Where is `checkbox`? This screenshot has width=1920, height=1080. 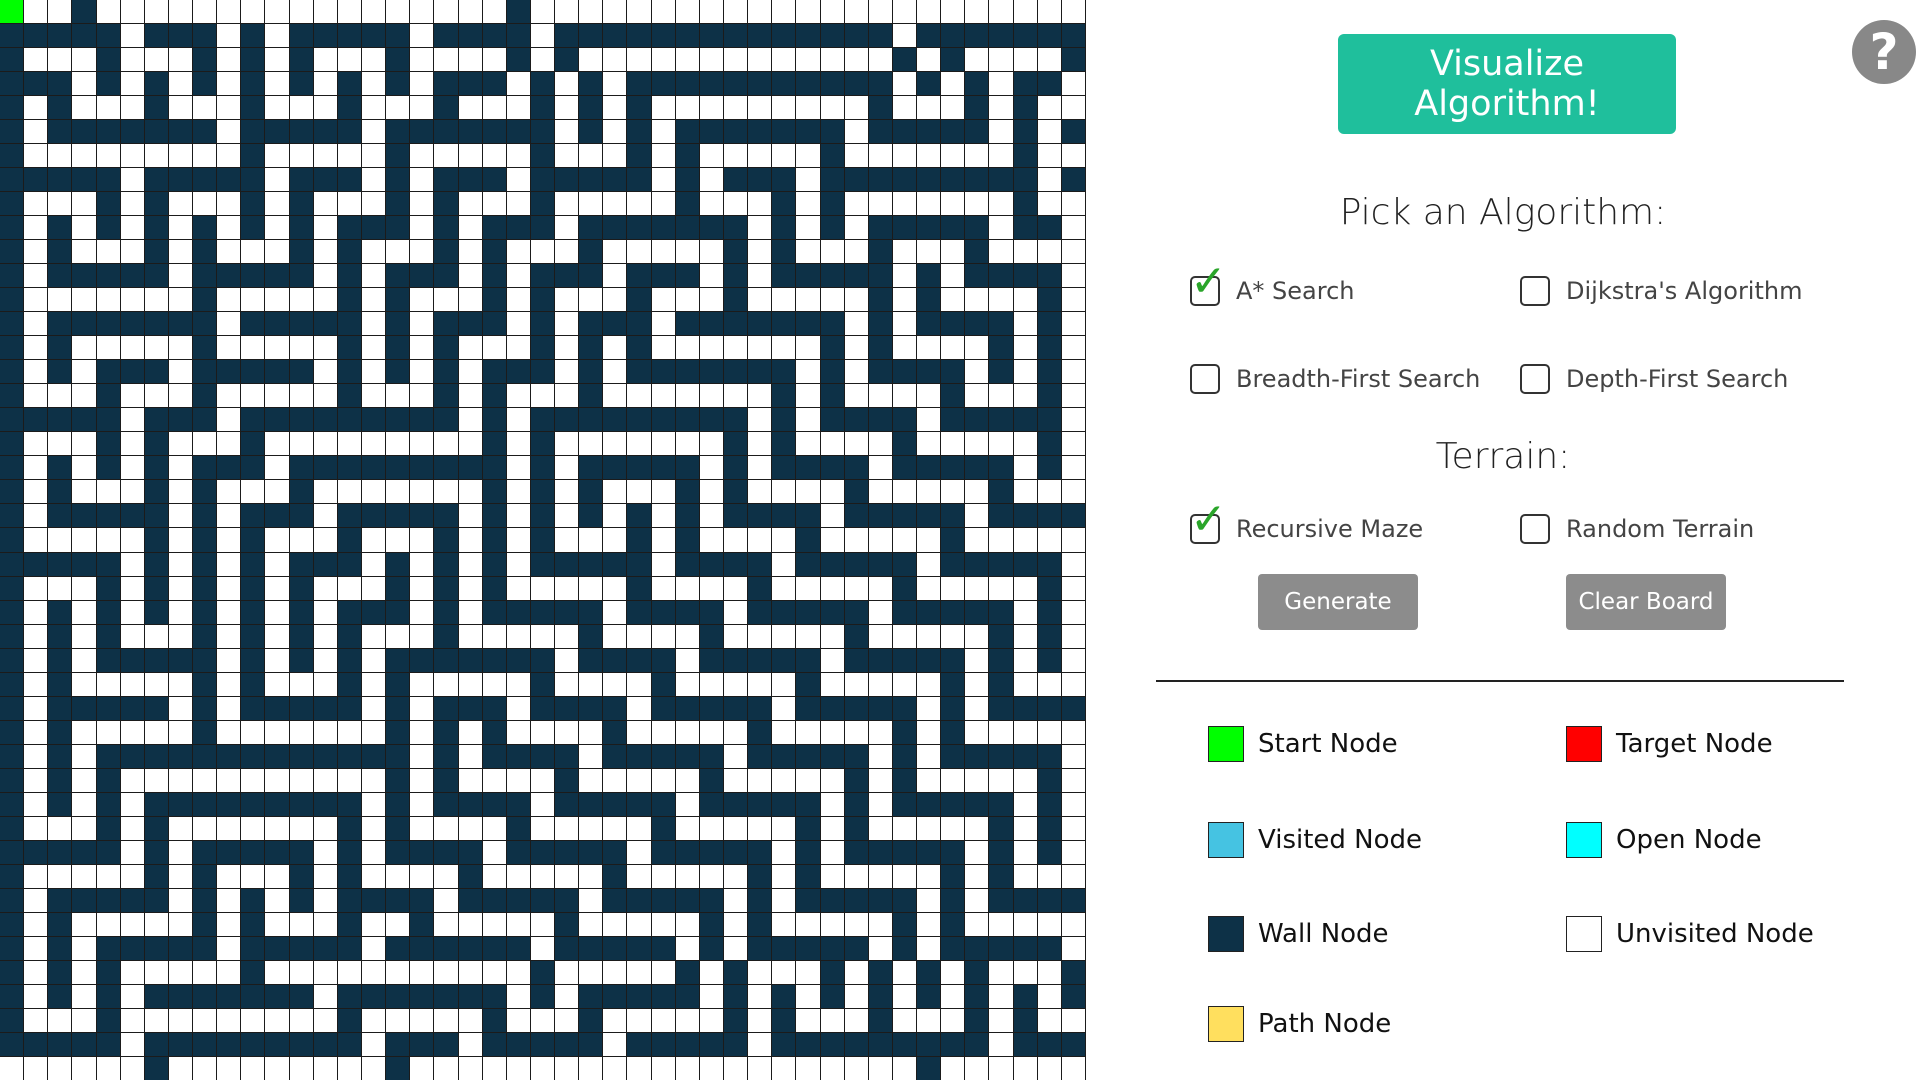 checkbox is located at coordinates (1535, 291).